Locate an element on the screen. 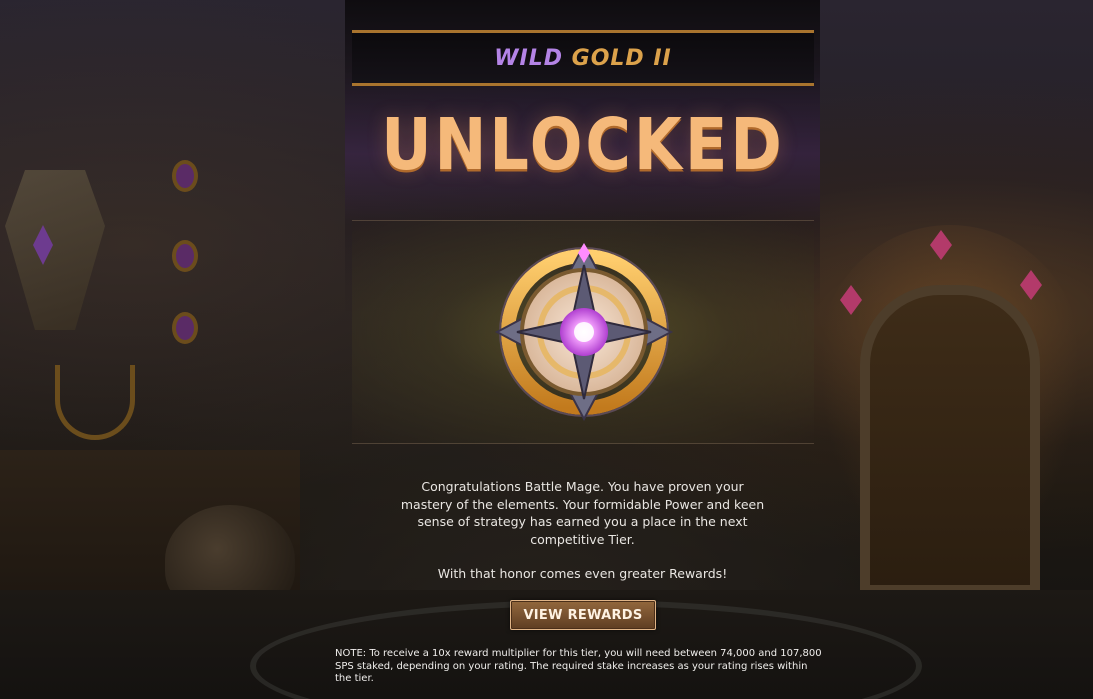 This screenshot has height=699, width=1093. tier-name-gold: GOLD II is located at coordinates (621, 58).